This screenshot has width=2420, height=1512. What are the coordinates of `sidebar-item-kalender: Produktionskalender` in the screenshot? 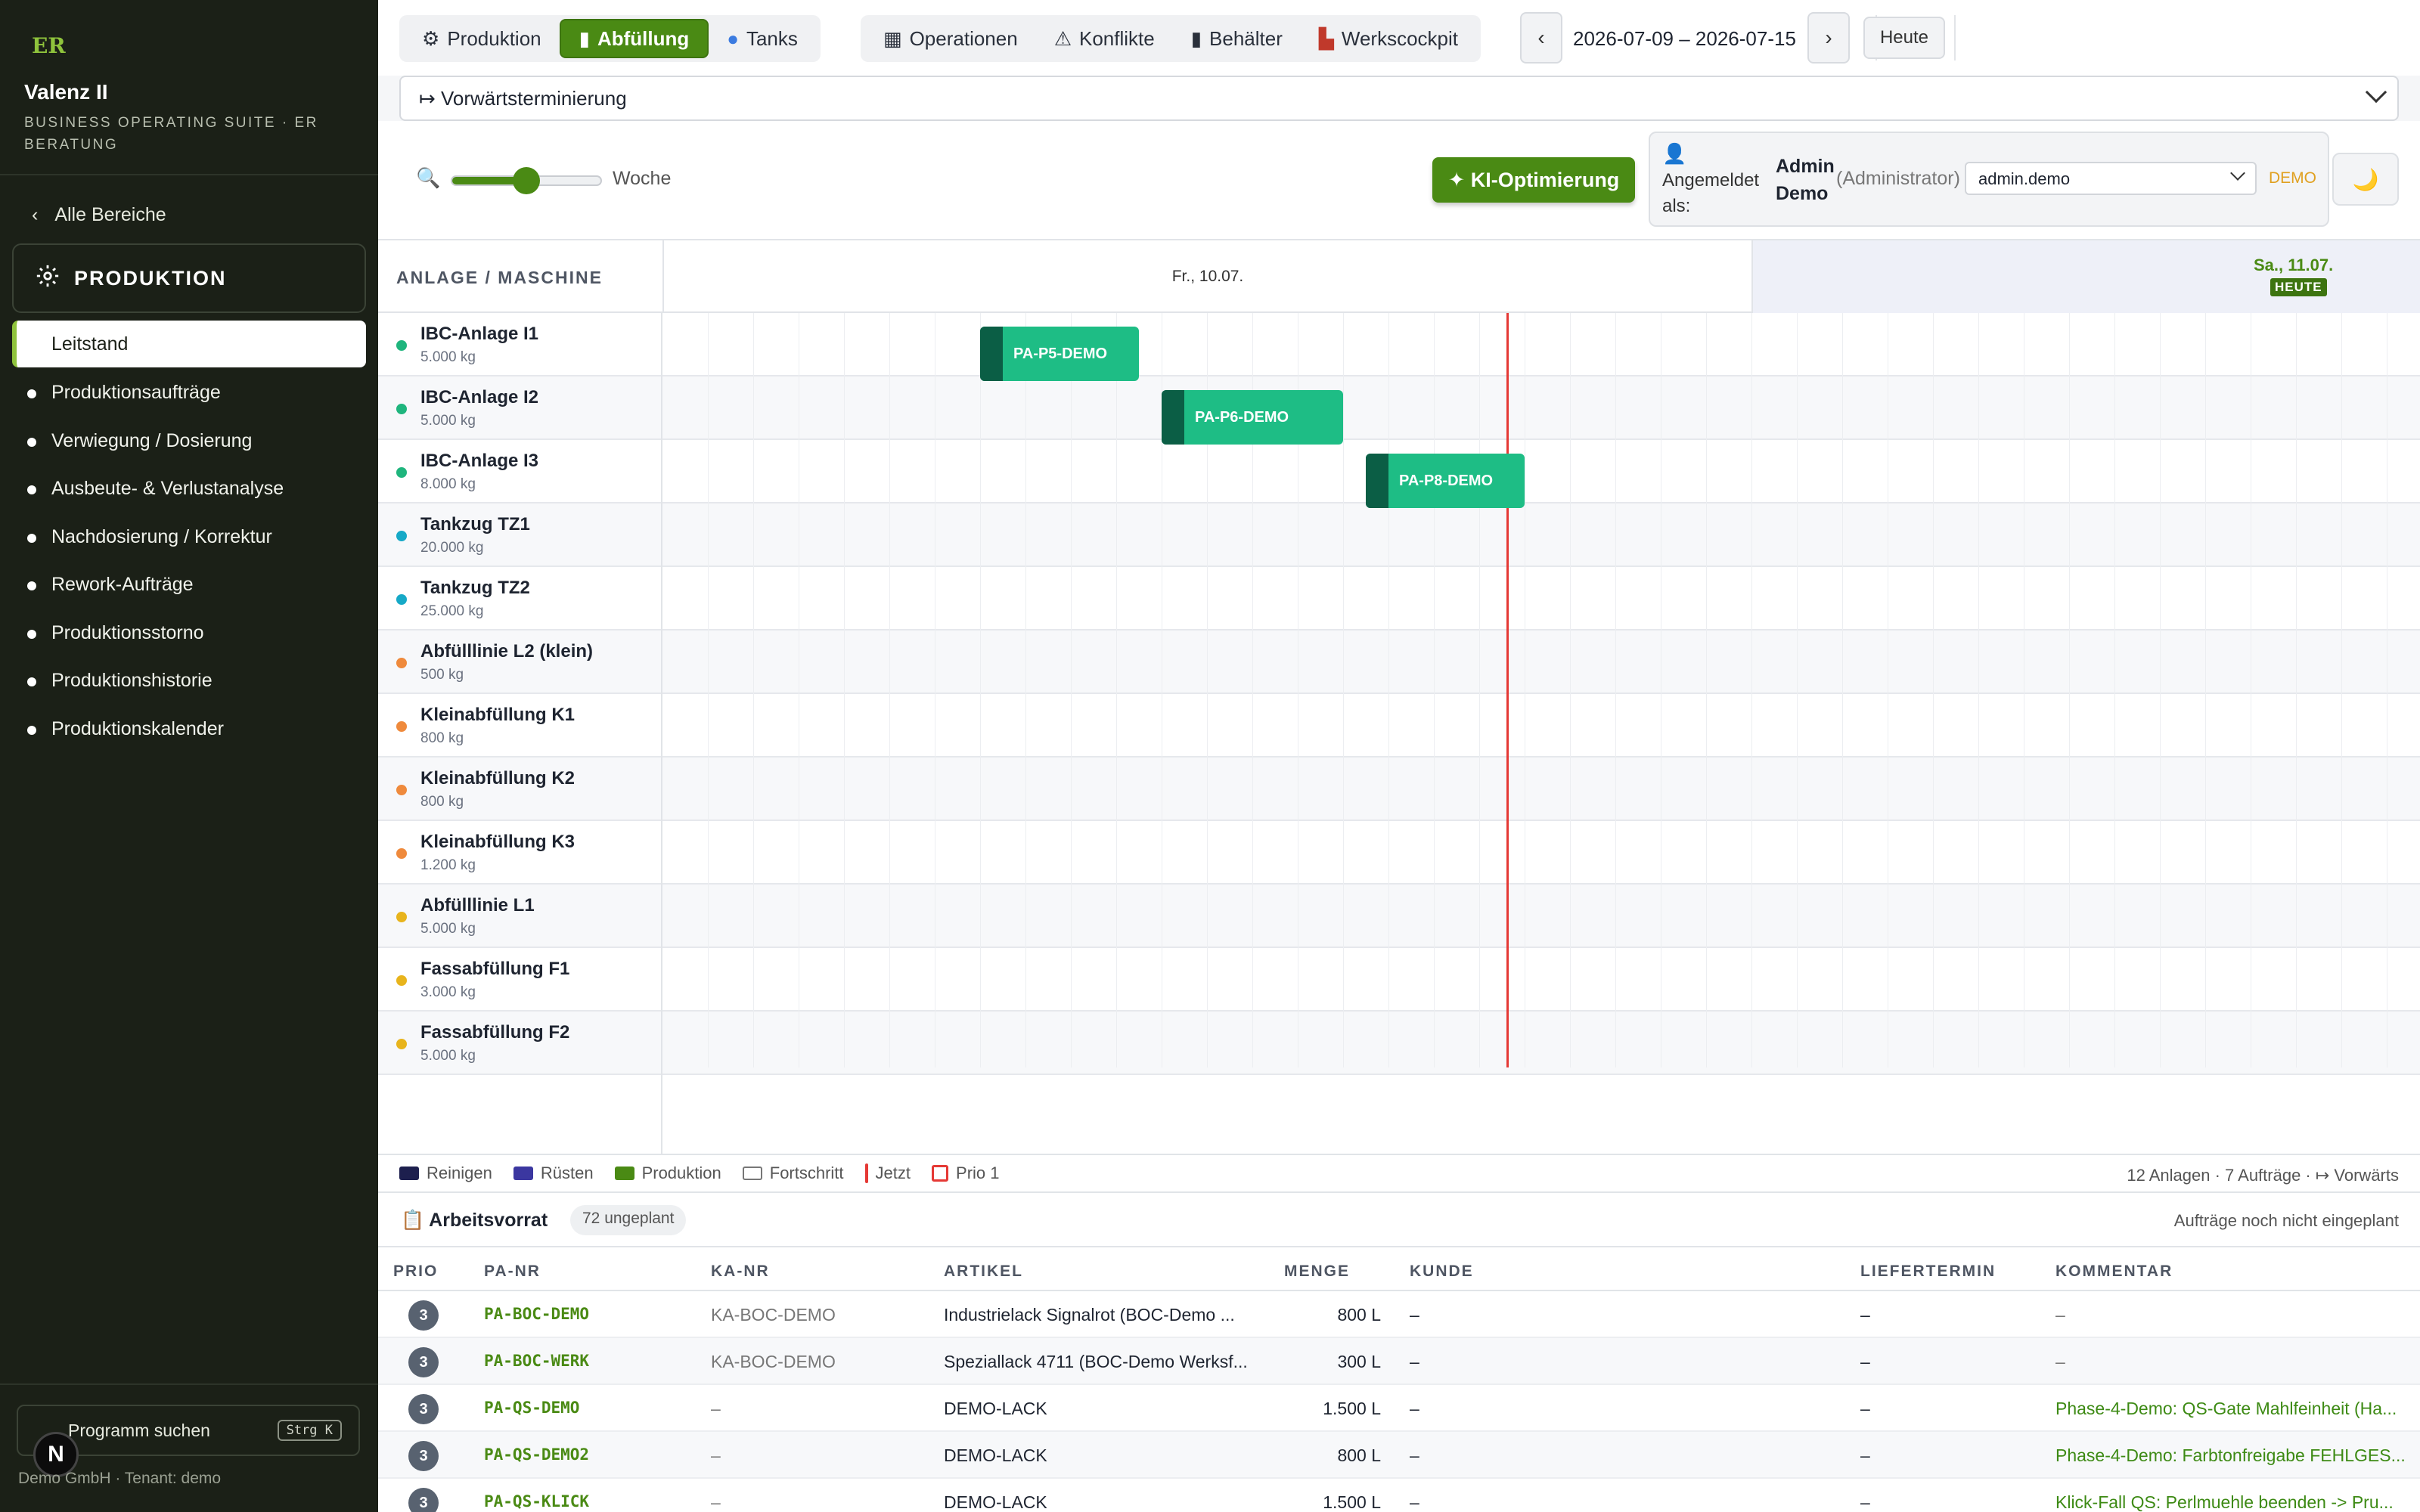 It's located at (189, 729).